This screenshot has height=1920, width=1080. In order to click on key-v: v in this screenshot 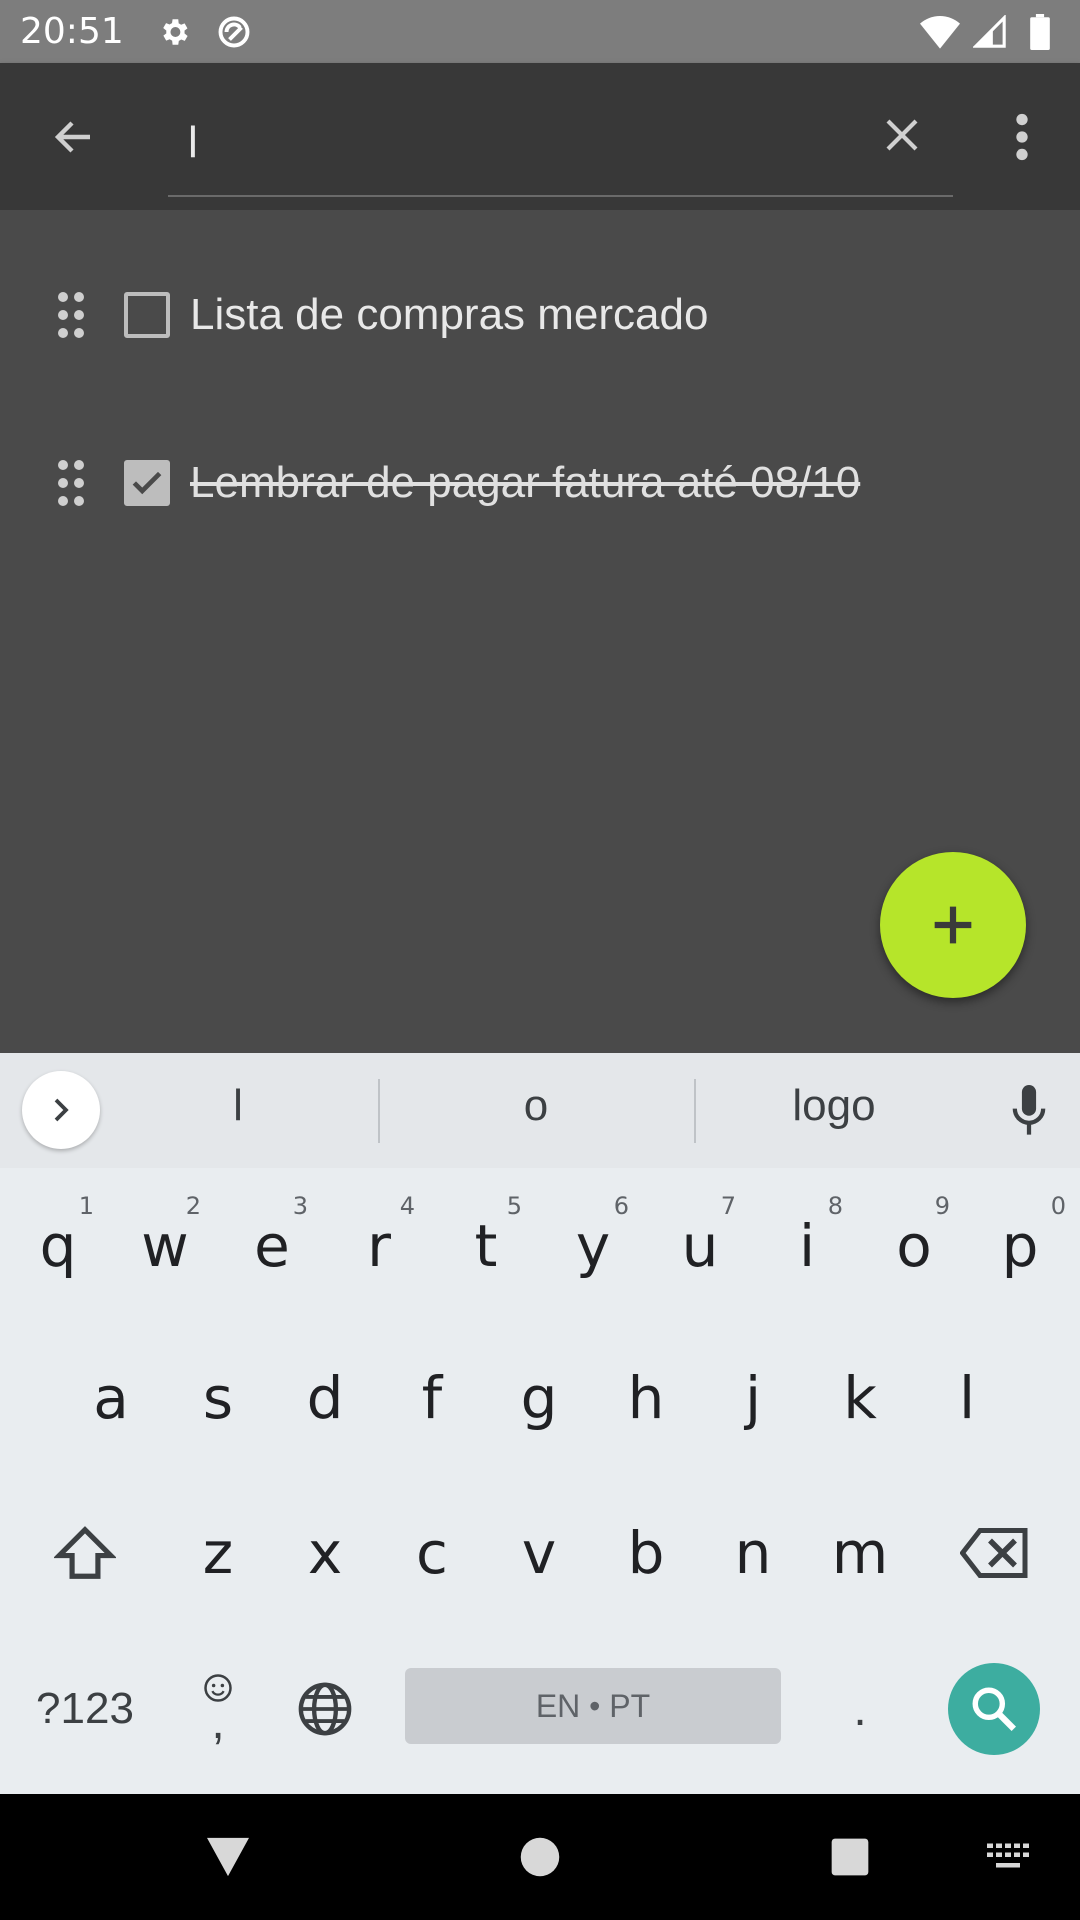, I will do `click(539, 1553)`.